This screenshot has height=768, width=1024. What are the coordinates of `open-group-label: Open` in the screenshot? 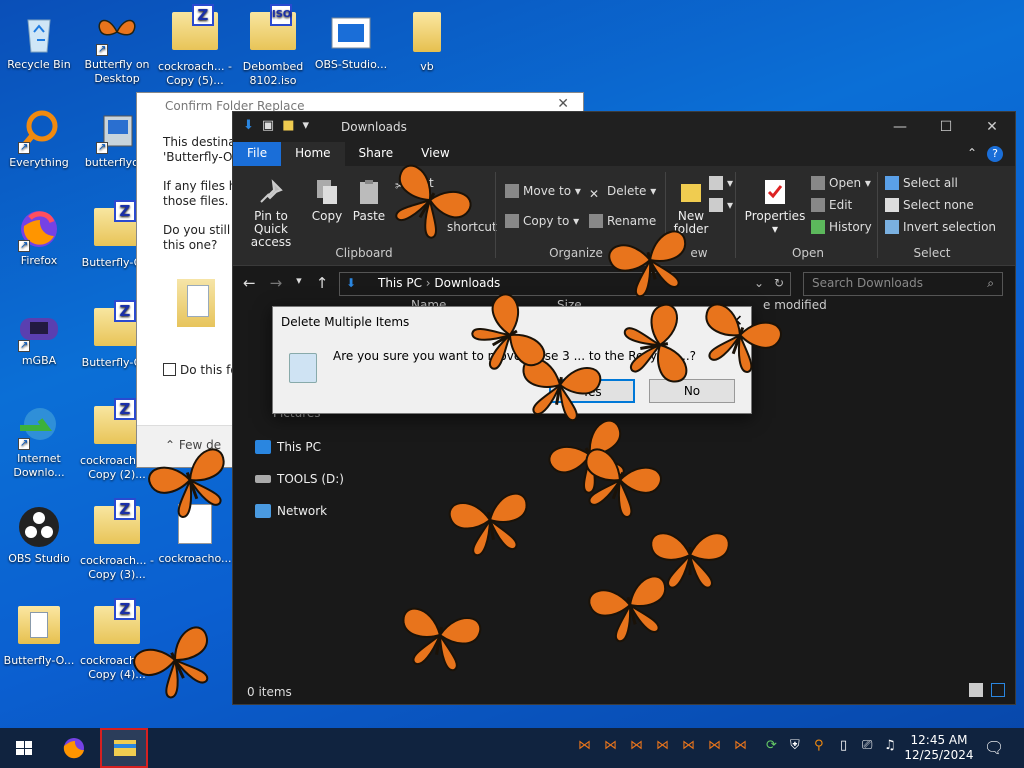 It's located at (808, 253).